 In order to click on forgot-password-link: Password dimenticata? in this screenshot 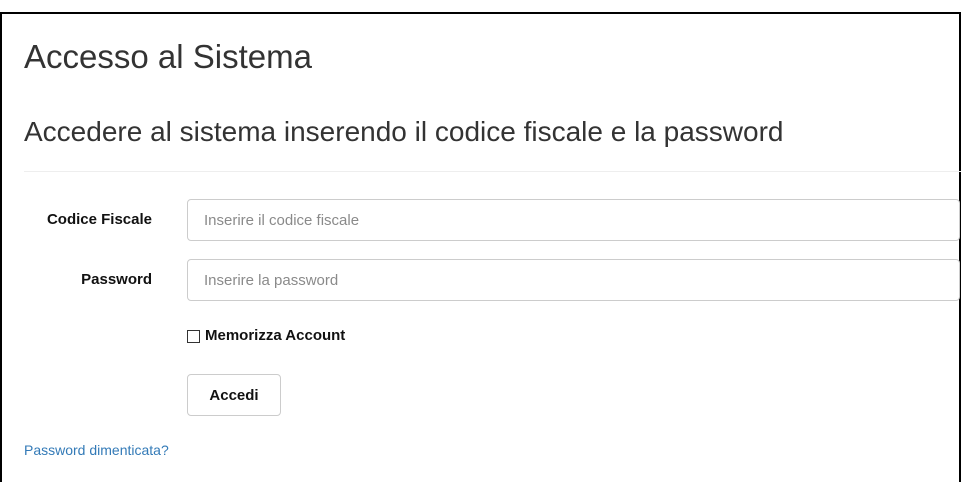, I will do `click(96, 450)`.